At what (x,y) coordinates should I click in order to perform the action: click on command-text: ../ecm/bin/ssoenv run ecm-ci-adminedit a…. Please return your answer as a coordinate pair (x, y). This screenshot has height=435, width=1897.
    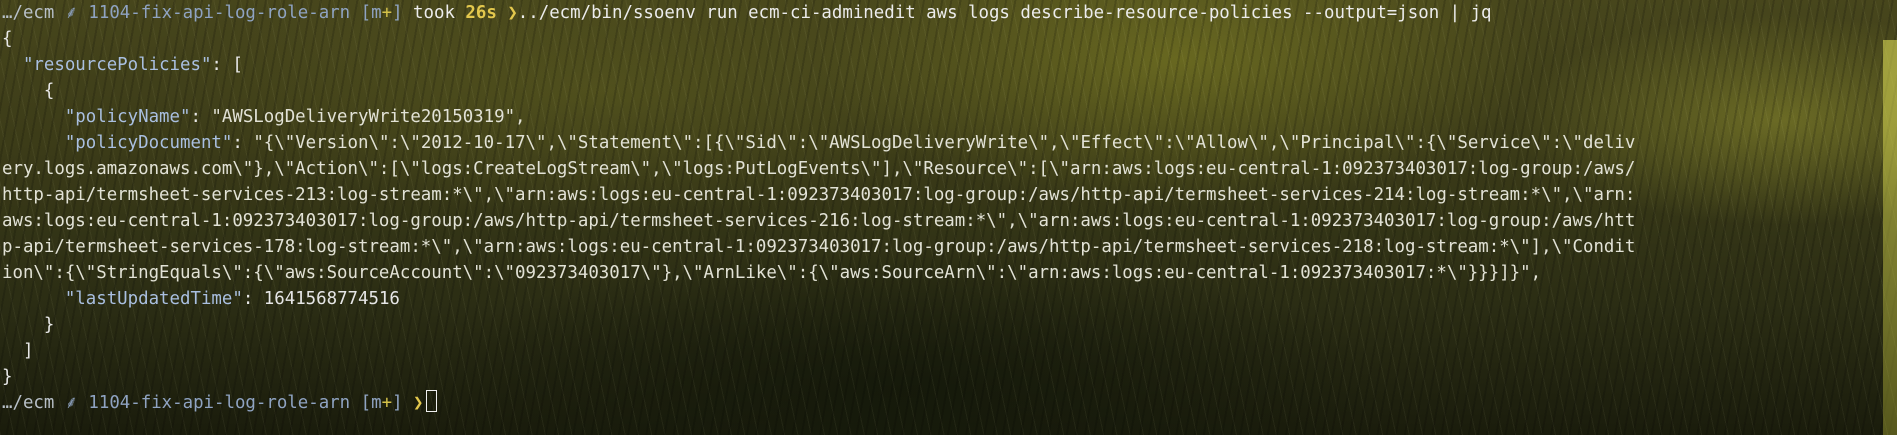
    Looking at the image, I should click on (1004, 13).